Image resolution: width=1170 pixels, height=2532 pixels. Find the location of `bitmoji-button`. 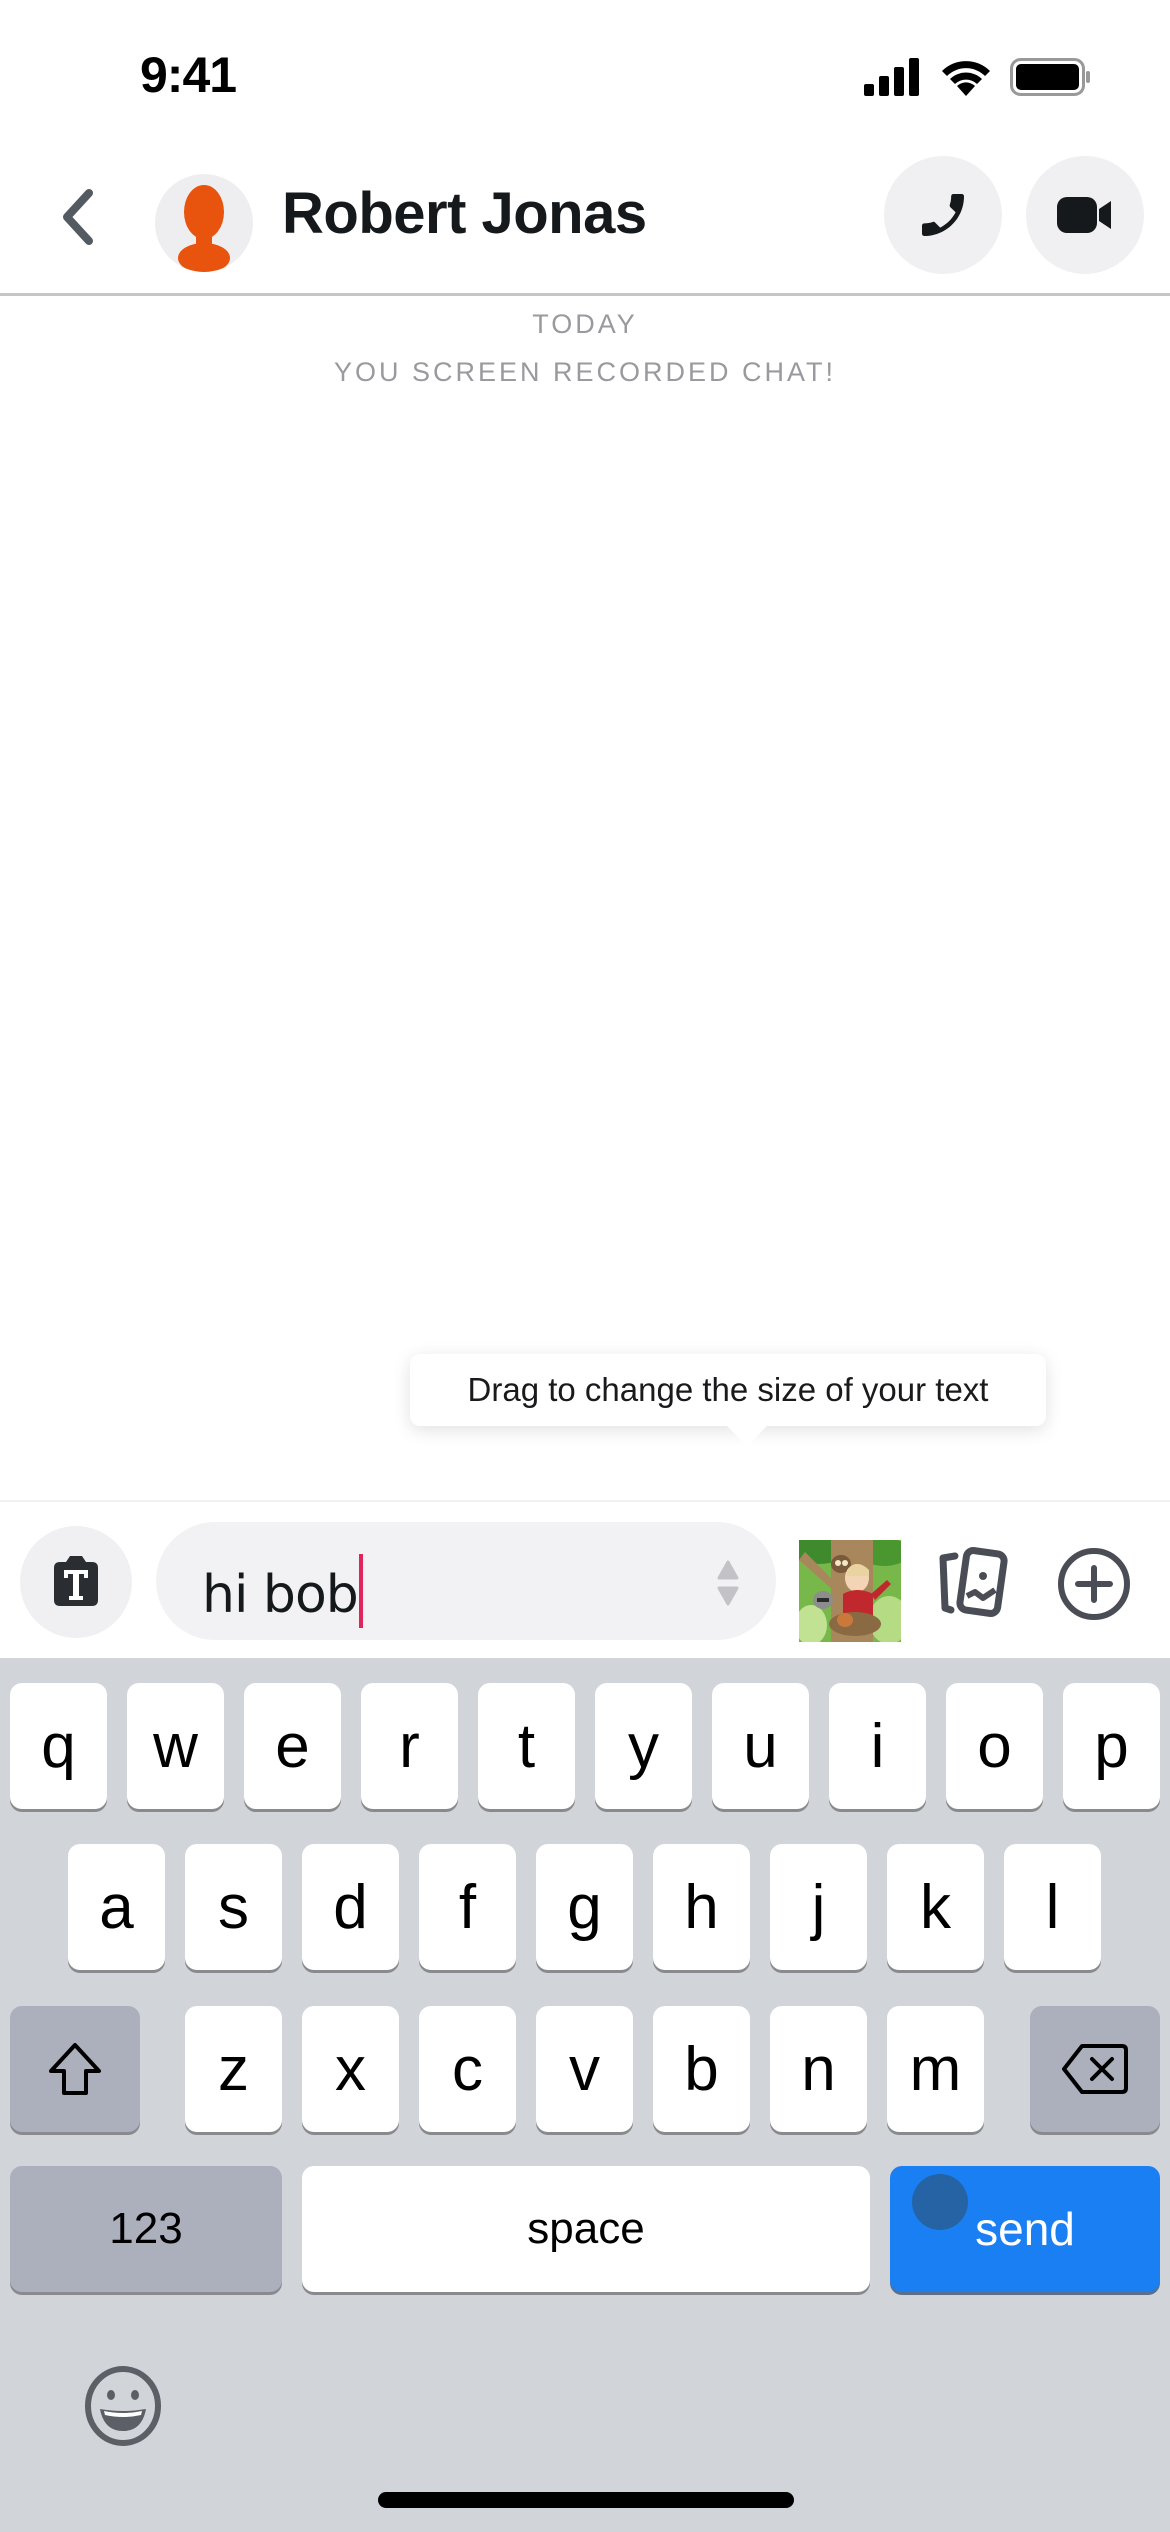

bitmoji-button is located at coordinates (850, 1591).